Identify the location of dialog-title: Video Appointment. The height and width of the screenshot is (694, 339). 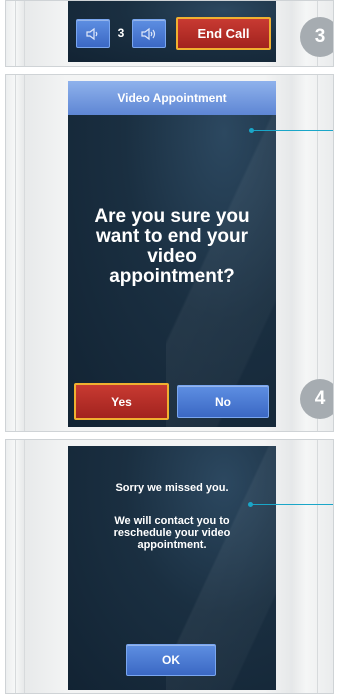
(172, 98).